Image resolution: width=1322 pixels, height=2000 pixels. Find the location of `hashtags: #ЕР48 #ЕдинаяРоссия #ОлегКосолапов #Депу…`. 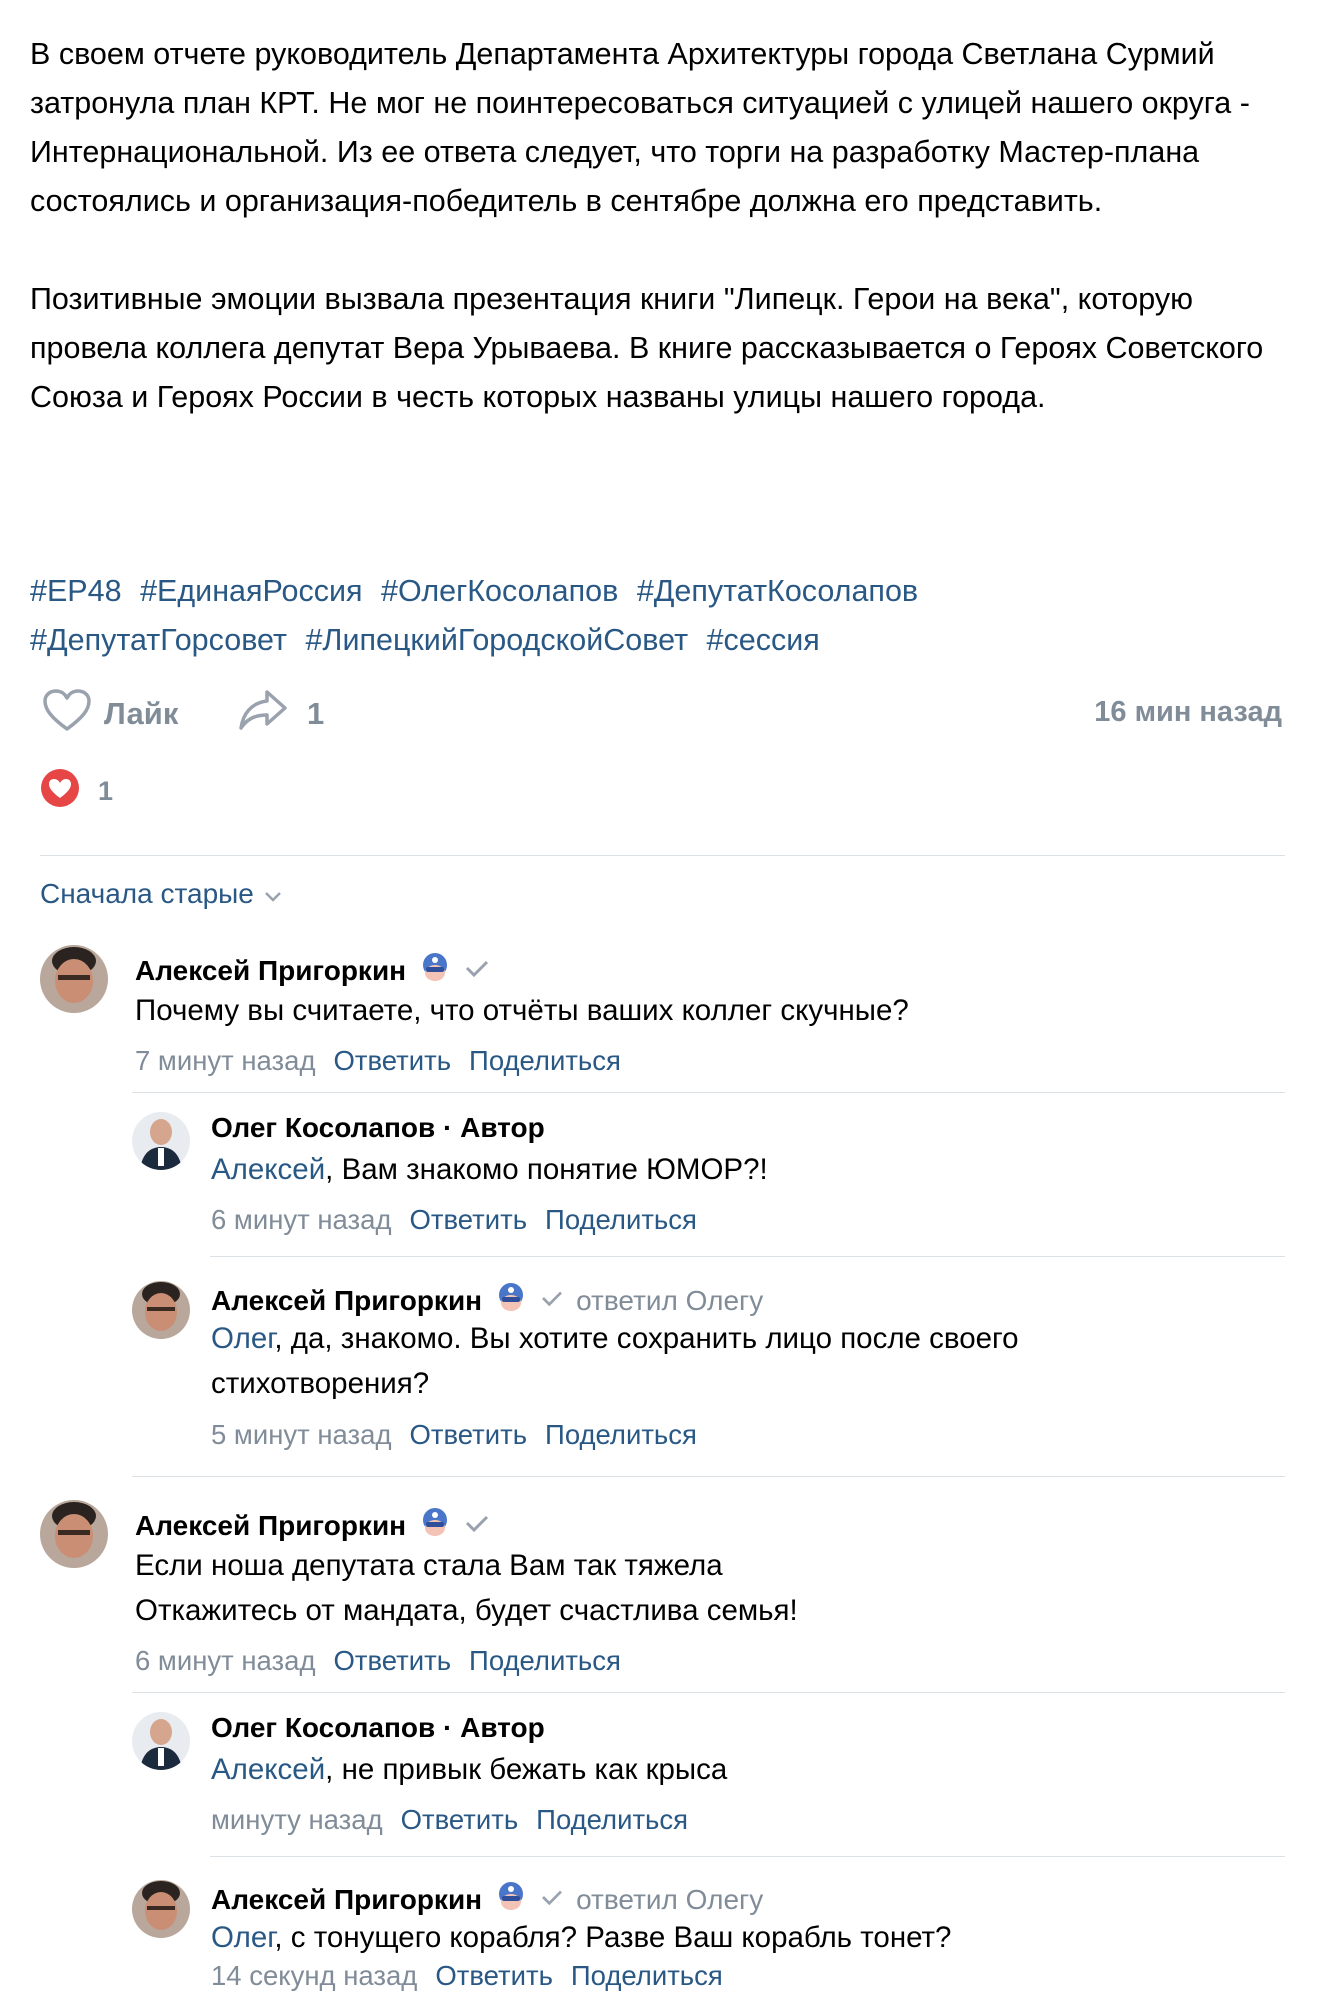

hashtags: #ЕР48 #ЕдинаяРоссия #ОлегКосолапов #Депу… is located at coordinates (655, 616).